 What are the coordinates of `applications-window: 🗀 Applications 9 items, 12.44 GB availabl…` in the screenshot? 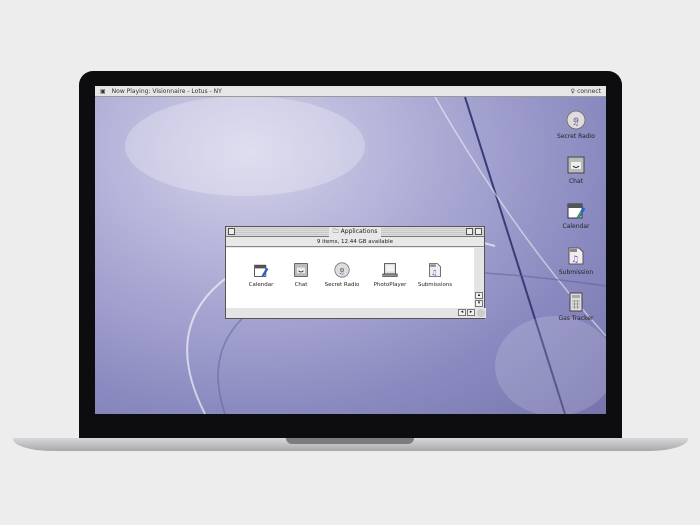 It's located at (355, 272).